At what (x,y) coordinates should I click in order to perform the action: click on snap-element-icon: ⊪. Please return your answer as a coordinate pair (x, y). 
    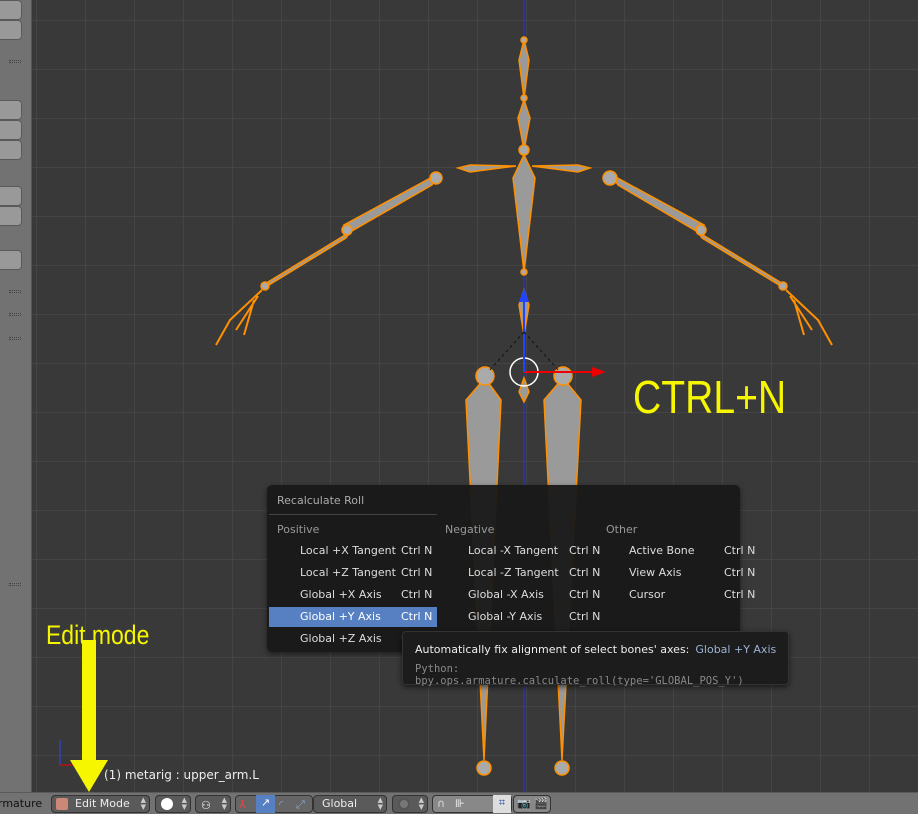
    Looking at the image, I should click on (460, 804).